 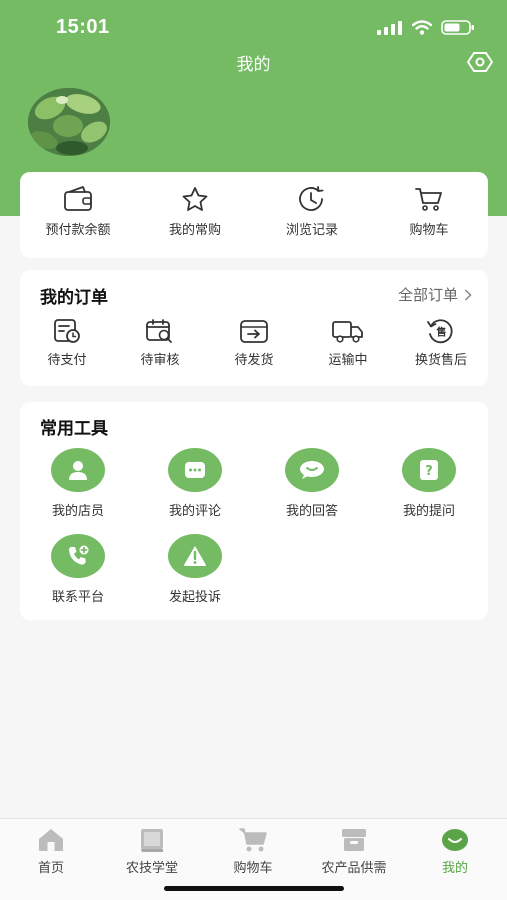 I want to click on order-status-label: 待发货, so click(x=254, y=359).